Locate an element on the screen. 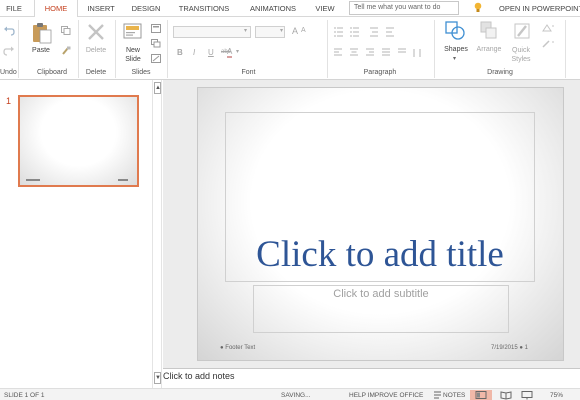  copy-icon is located at coordinates (66, 30).